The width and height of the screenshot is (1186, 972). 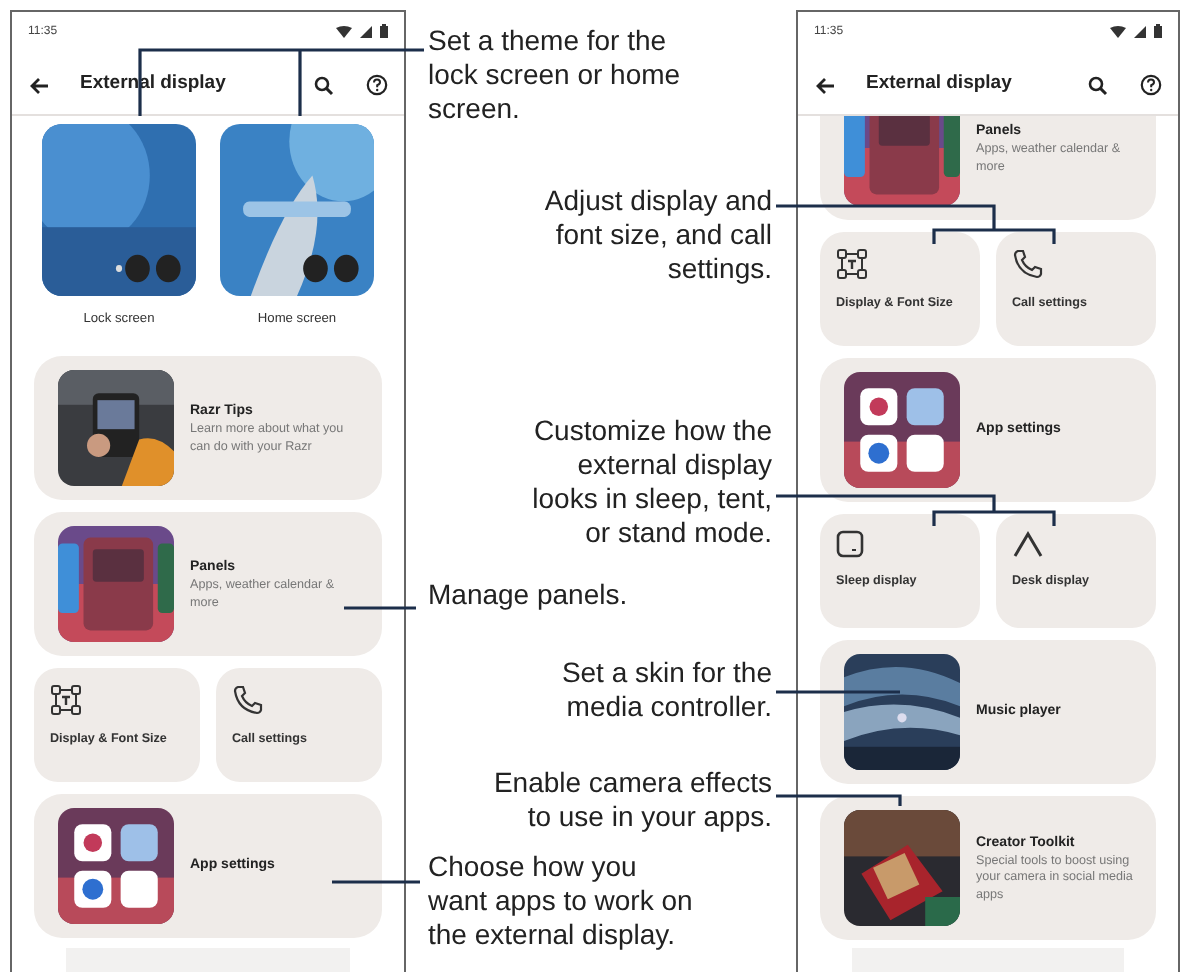 What do you see at coordinates (666, 690) in the screenshot?
I see `callout-text: Set a skin for the media controller.` at bounding box center [666, 690].